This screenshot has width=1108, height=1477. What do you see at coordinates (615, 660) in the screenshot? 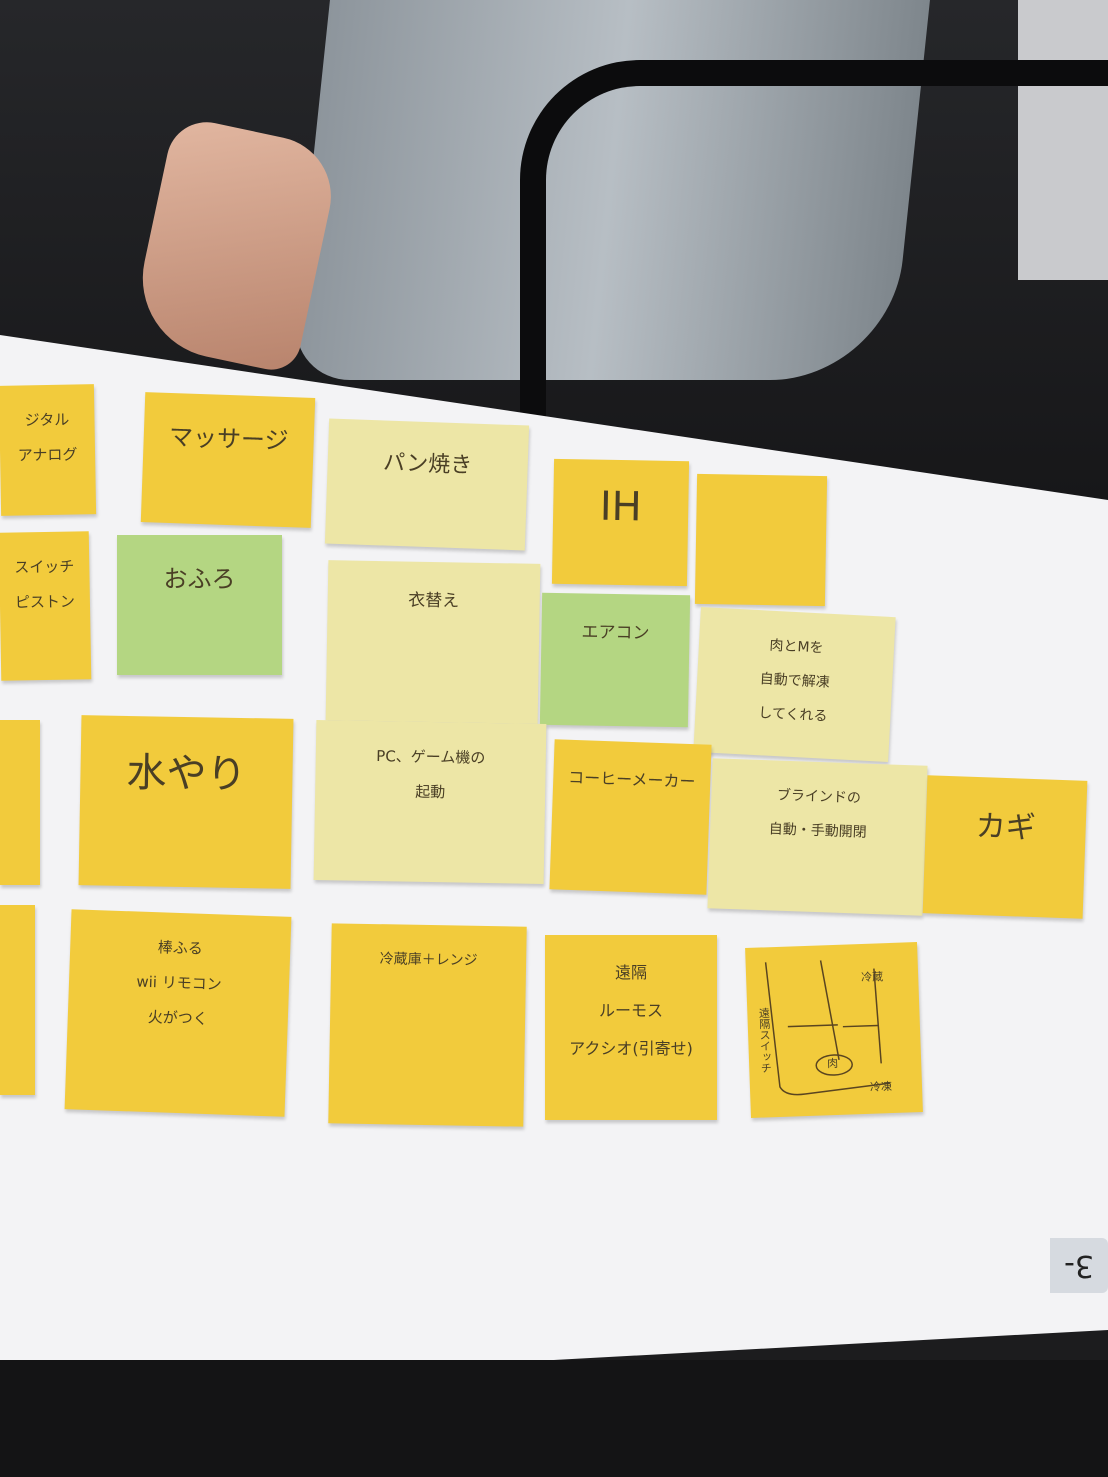
I see `sticky-note: エアコン` at bounding box center [615, 660].